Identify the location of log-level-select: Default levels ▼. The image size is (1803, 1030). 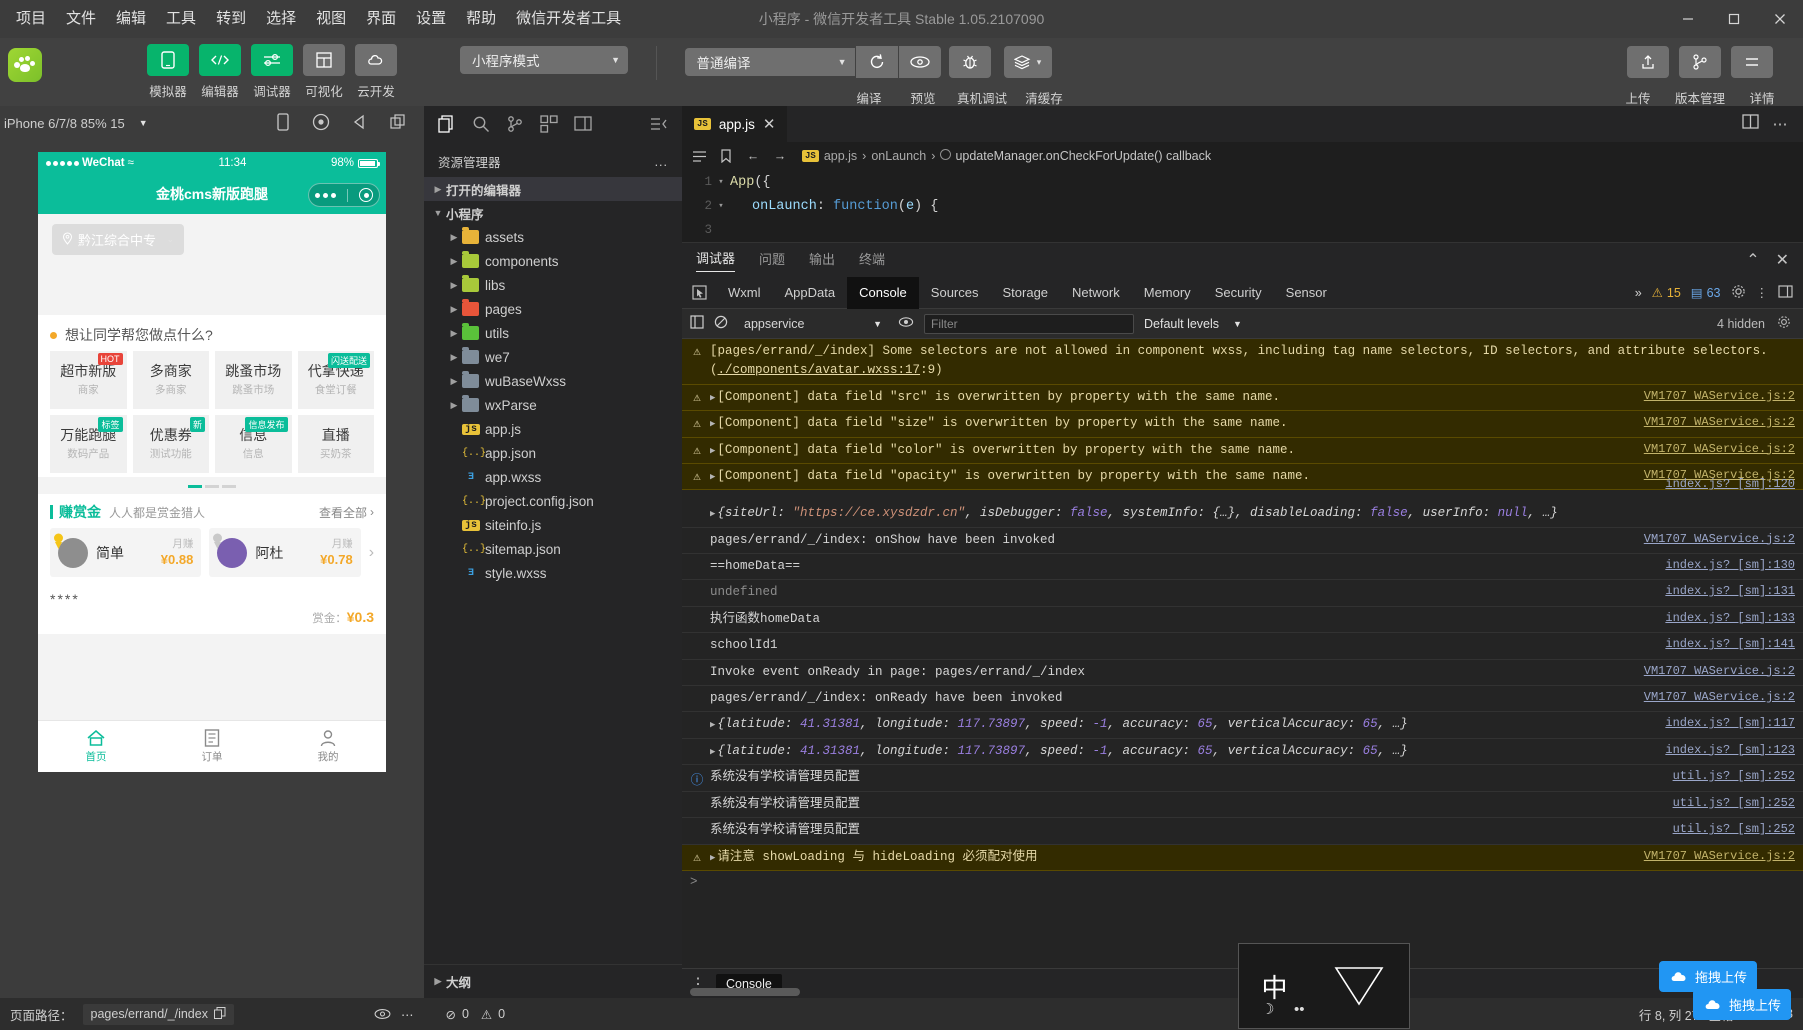
(1193, 324).